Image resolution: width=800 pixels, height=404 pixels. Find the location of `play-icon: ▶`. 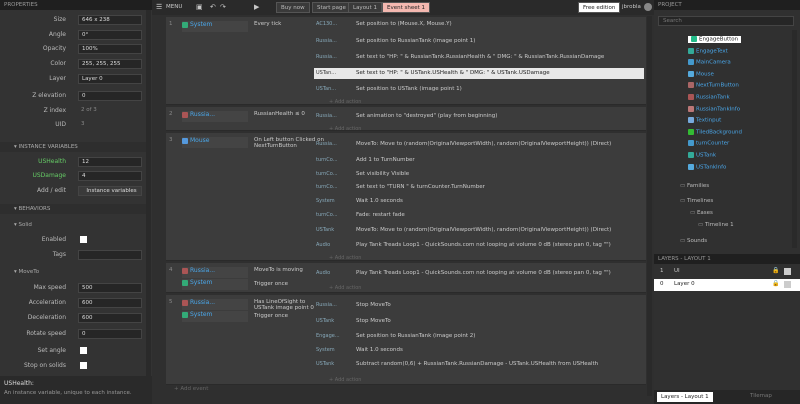

play-icon: ▶ is located at coordinates (256, 7).